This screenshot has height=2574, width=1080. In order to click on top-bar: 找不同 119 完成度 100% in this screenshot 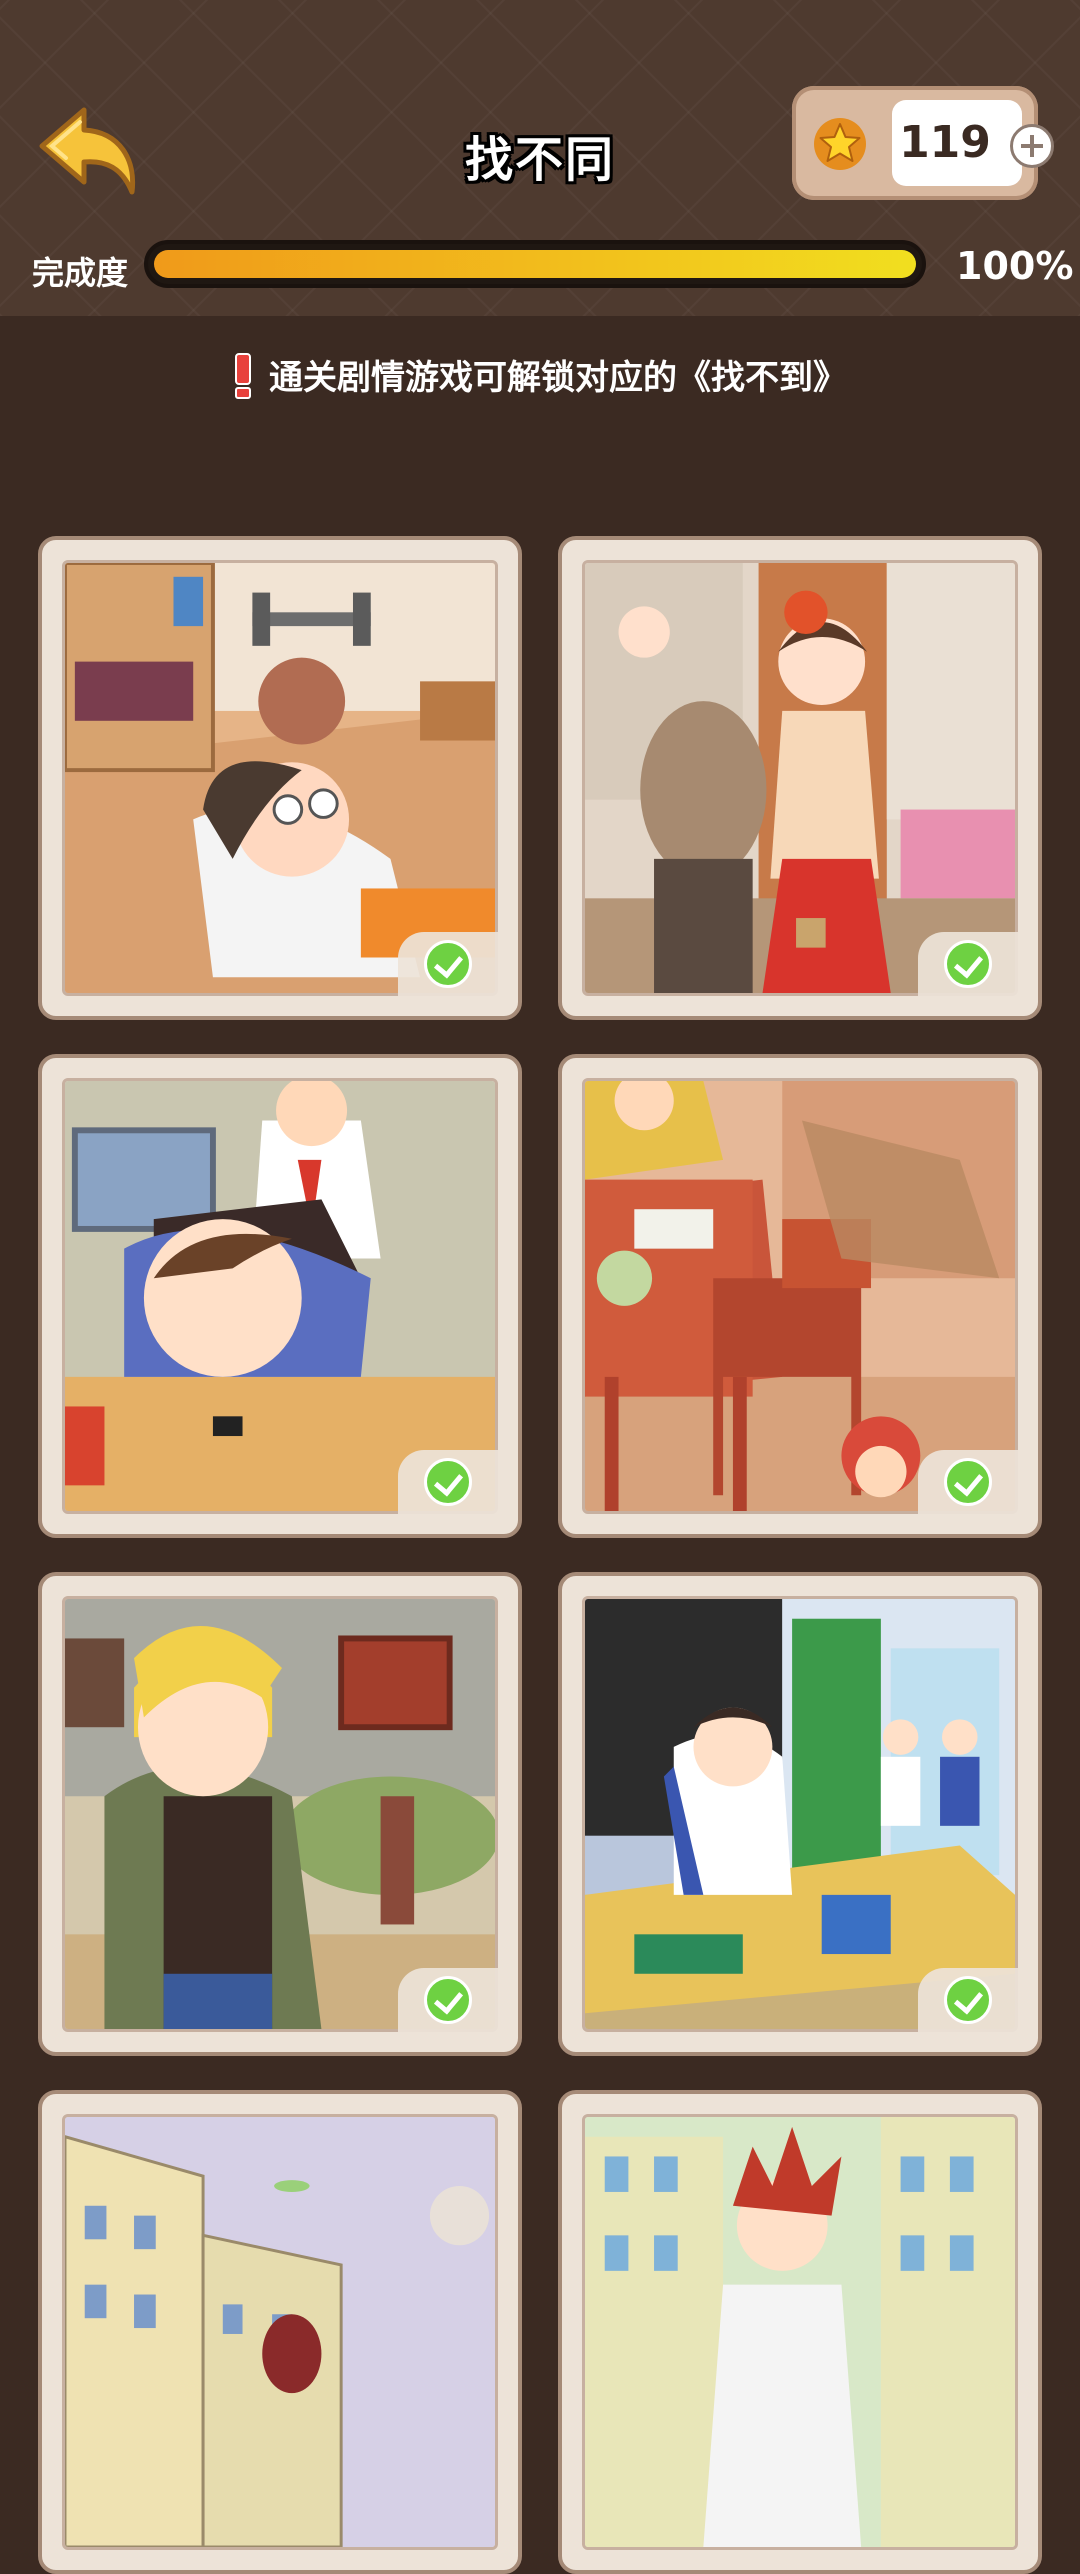, I will do `click(540, 158)`.